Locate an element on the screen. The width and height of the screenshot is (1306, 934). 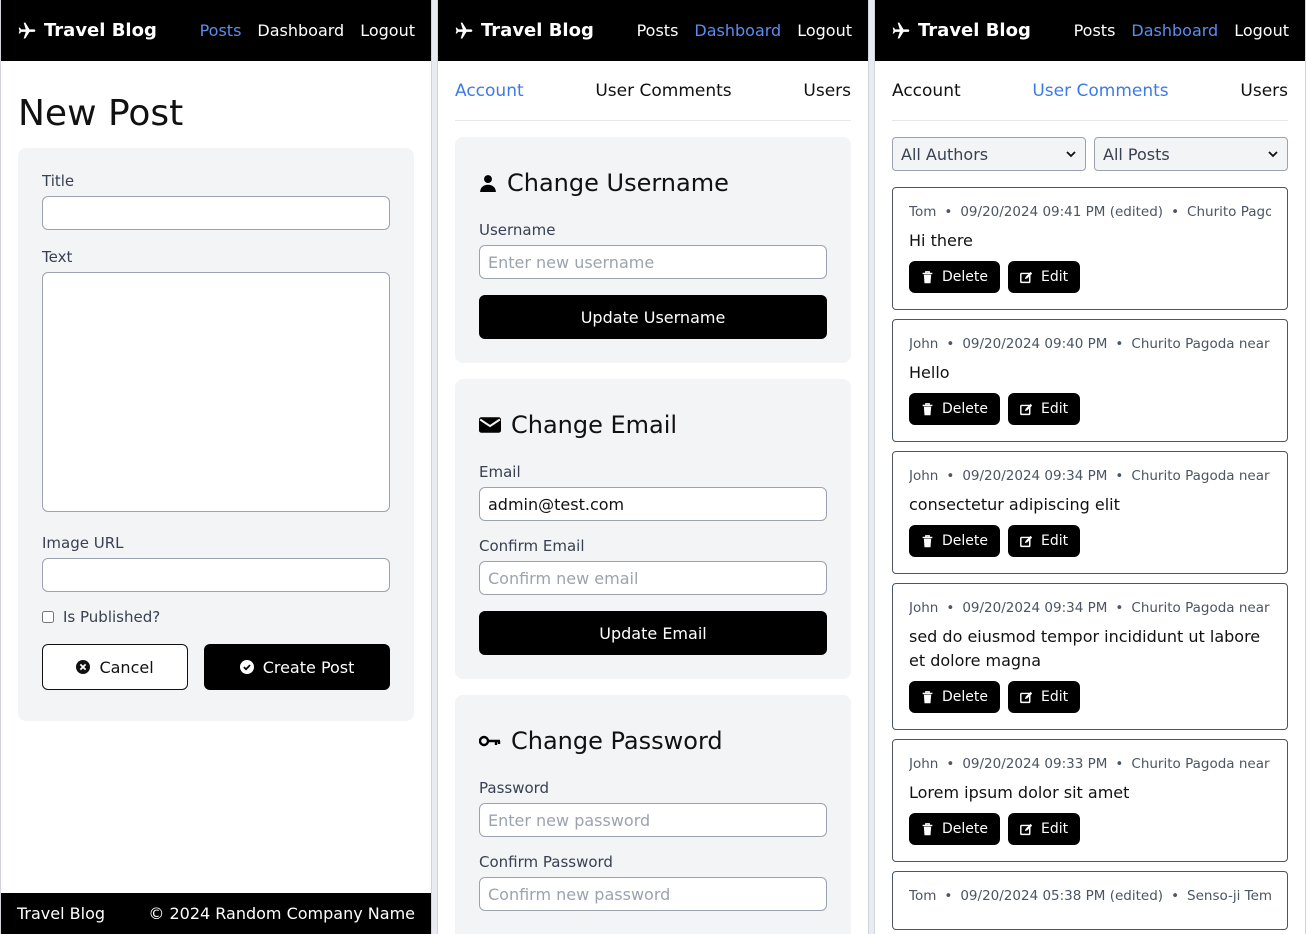
comment-date: 09/20/2024 05:38 PM (edited) is located at coordinates (1062, 896).